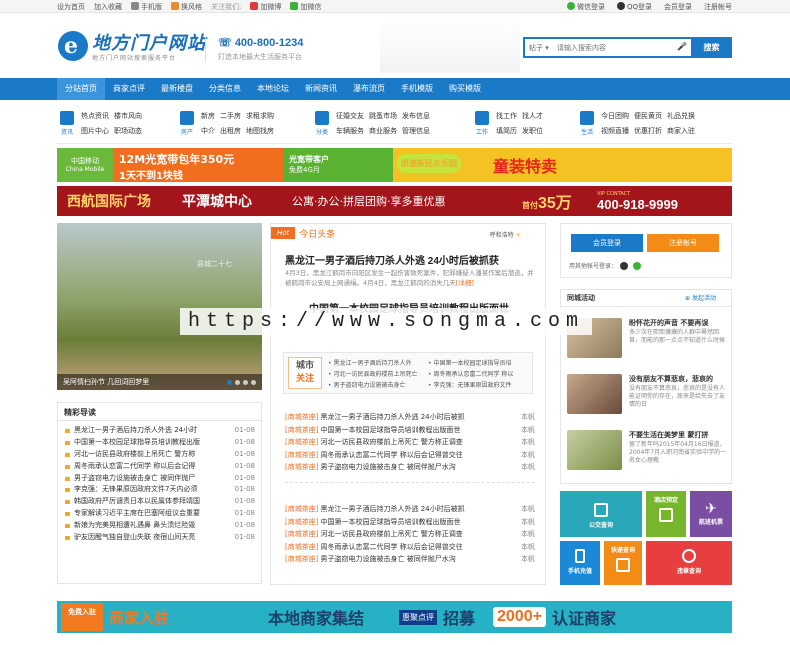 This screenshot has height=645, width=790. Describe the element at coordinates (418, 467) in the screenshot. I see `news-title: 男子盗窃电力设施被击身亡 被同伴抛尸水沟` at that location.